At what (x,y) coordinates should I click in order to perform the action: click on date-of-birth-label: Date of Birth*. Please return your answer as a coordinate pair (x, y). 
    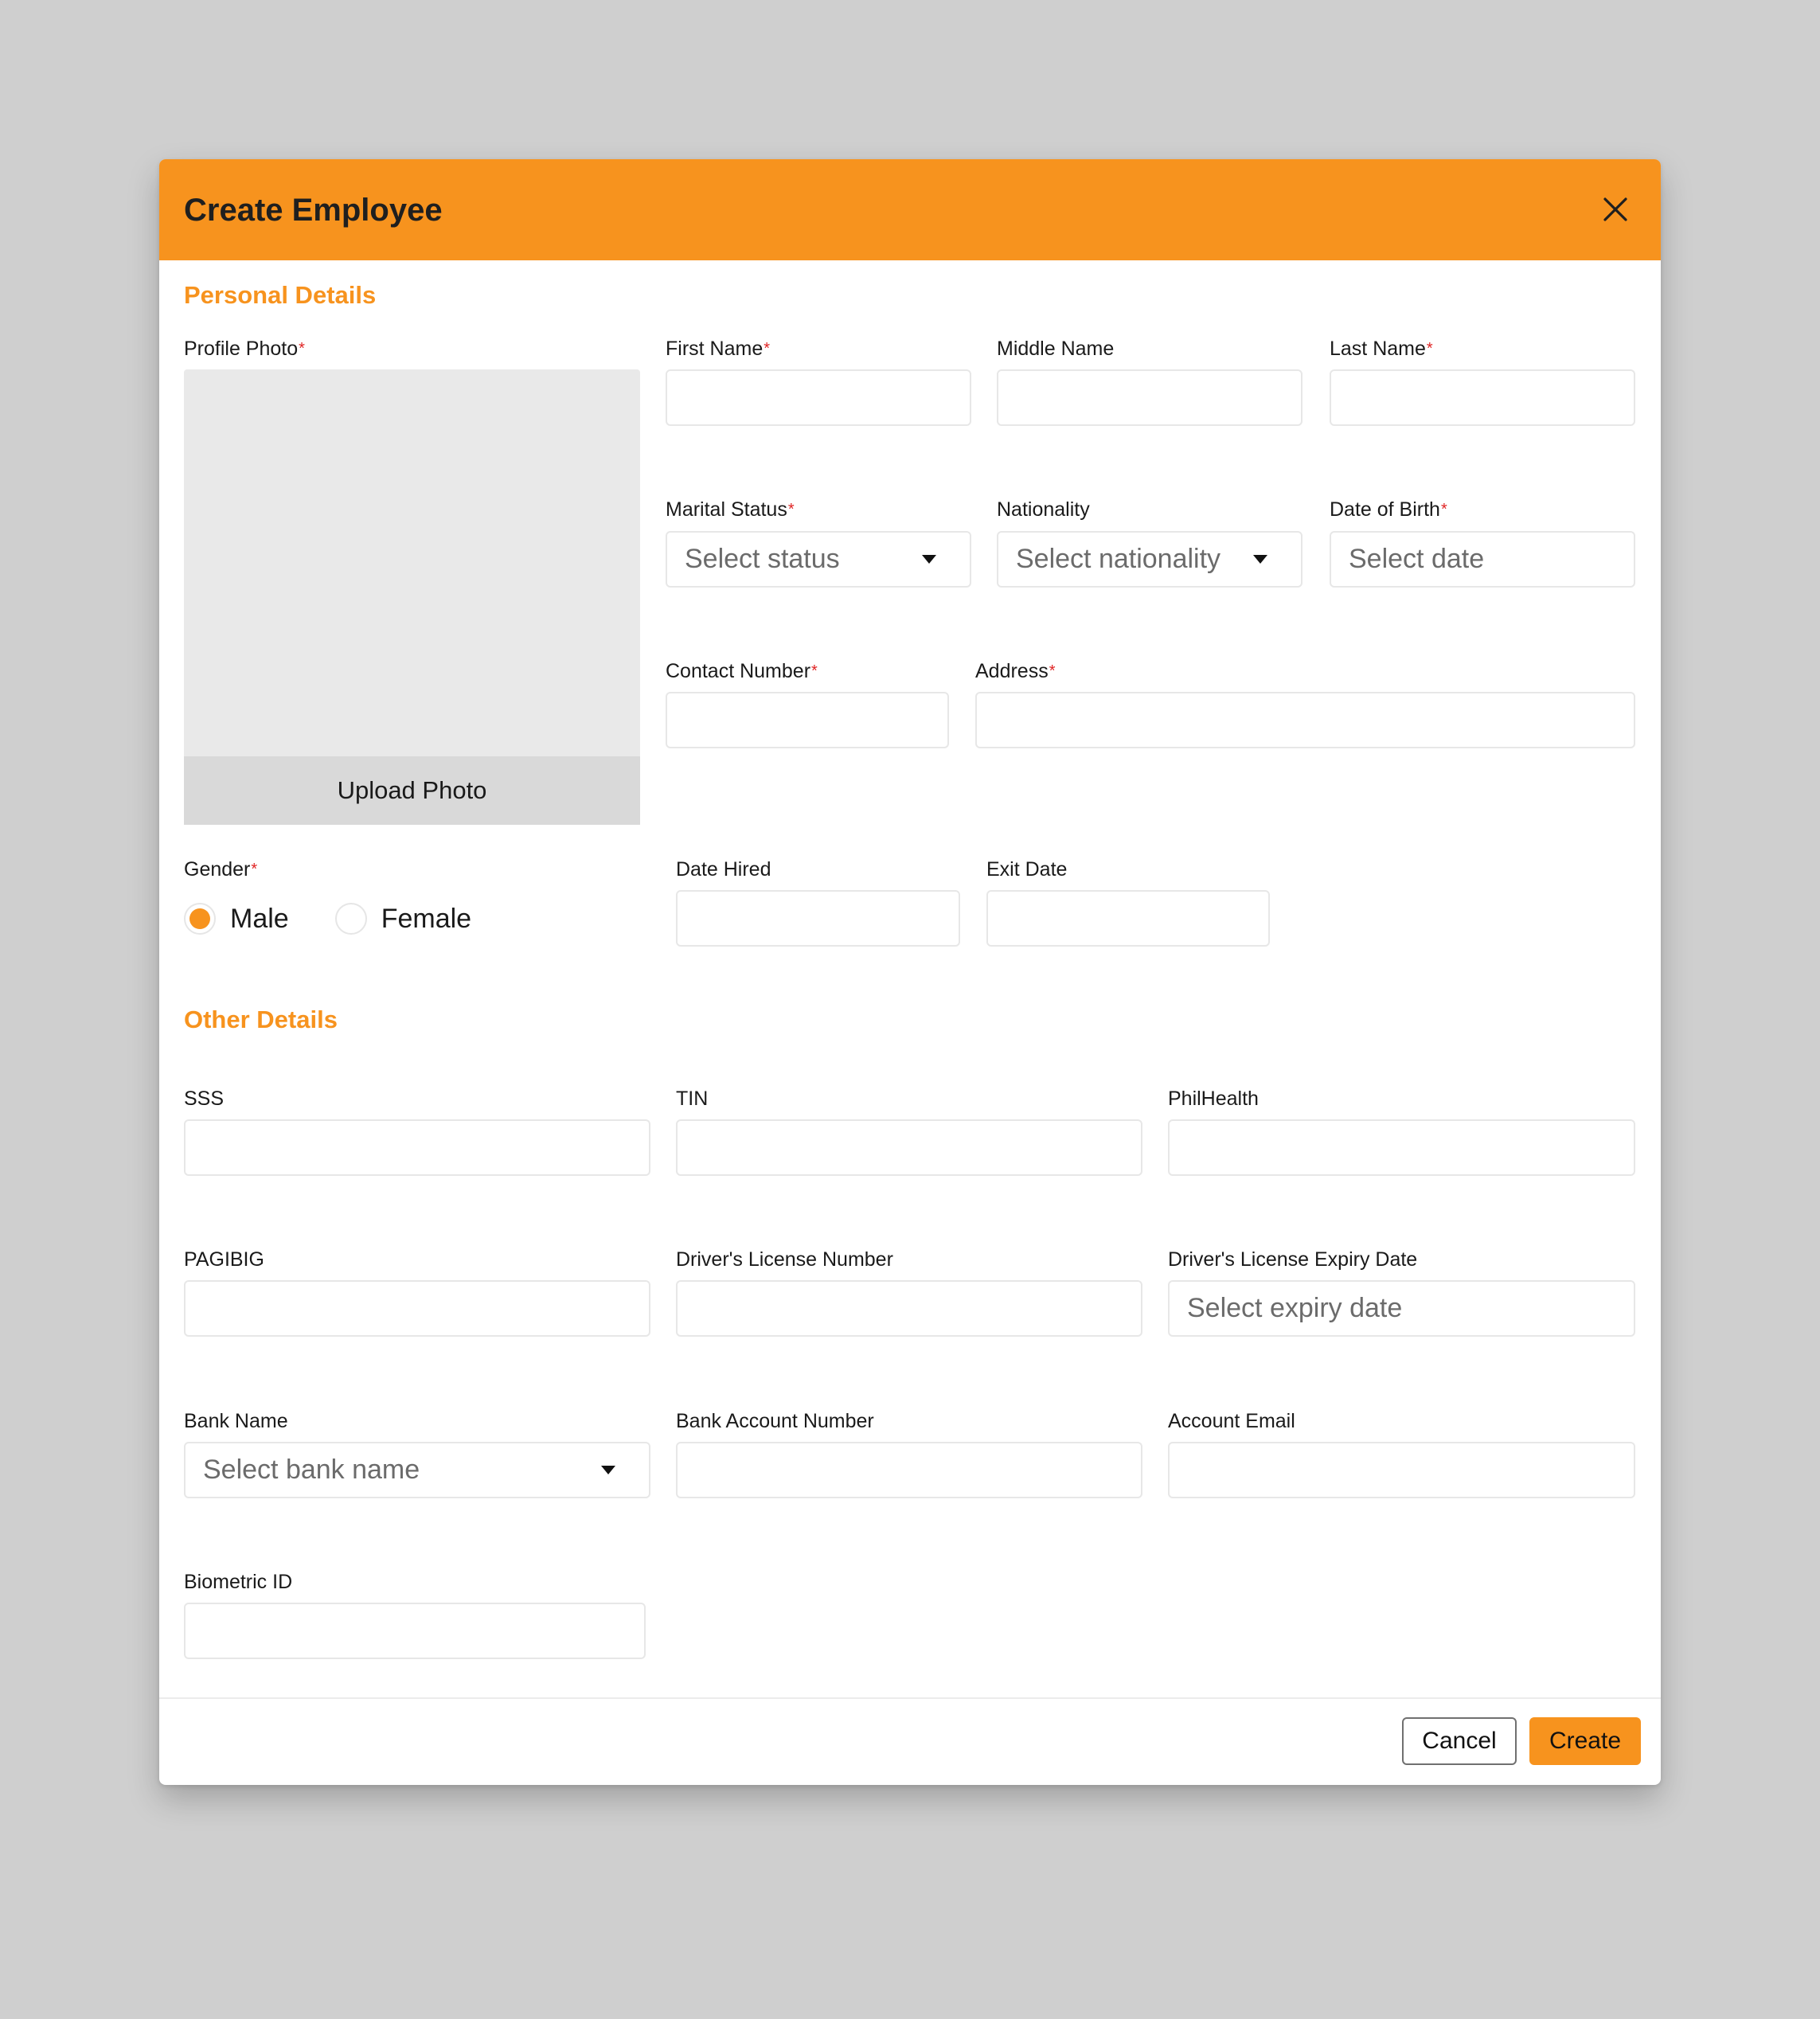
    Looking at the image, I should click on (1388, 509).